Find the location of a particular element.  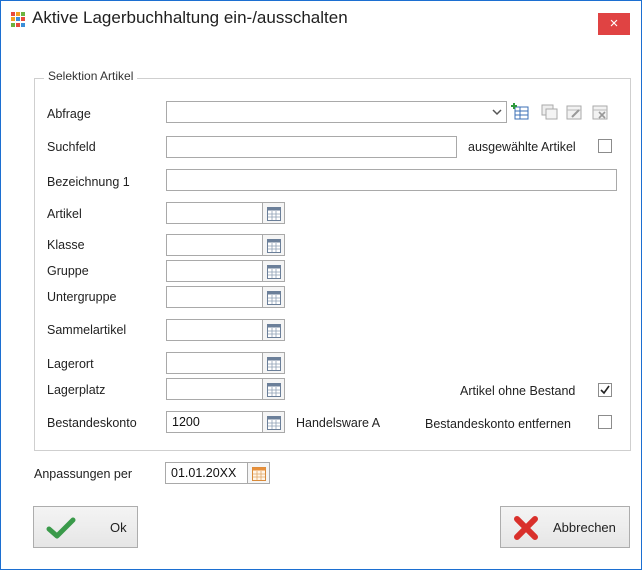

close-button: × is located at coordinates (614, 24).